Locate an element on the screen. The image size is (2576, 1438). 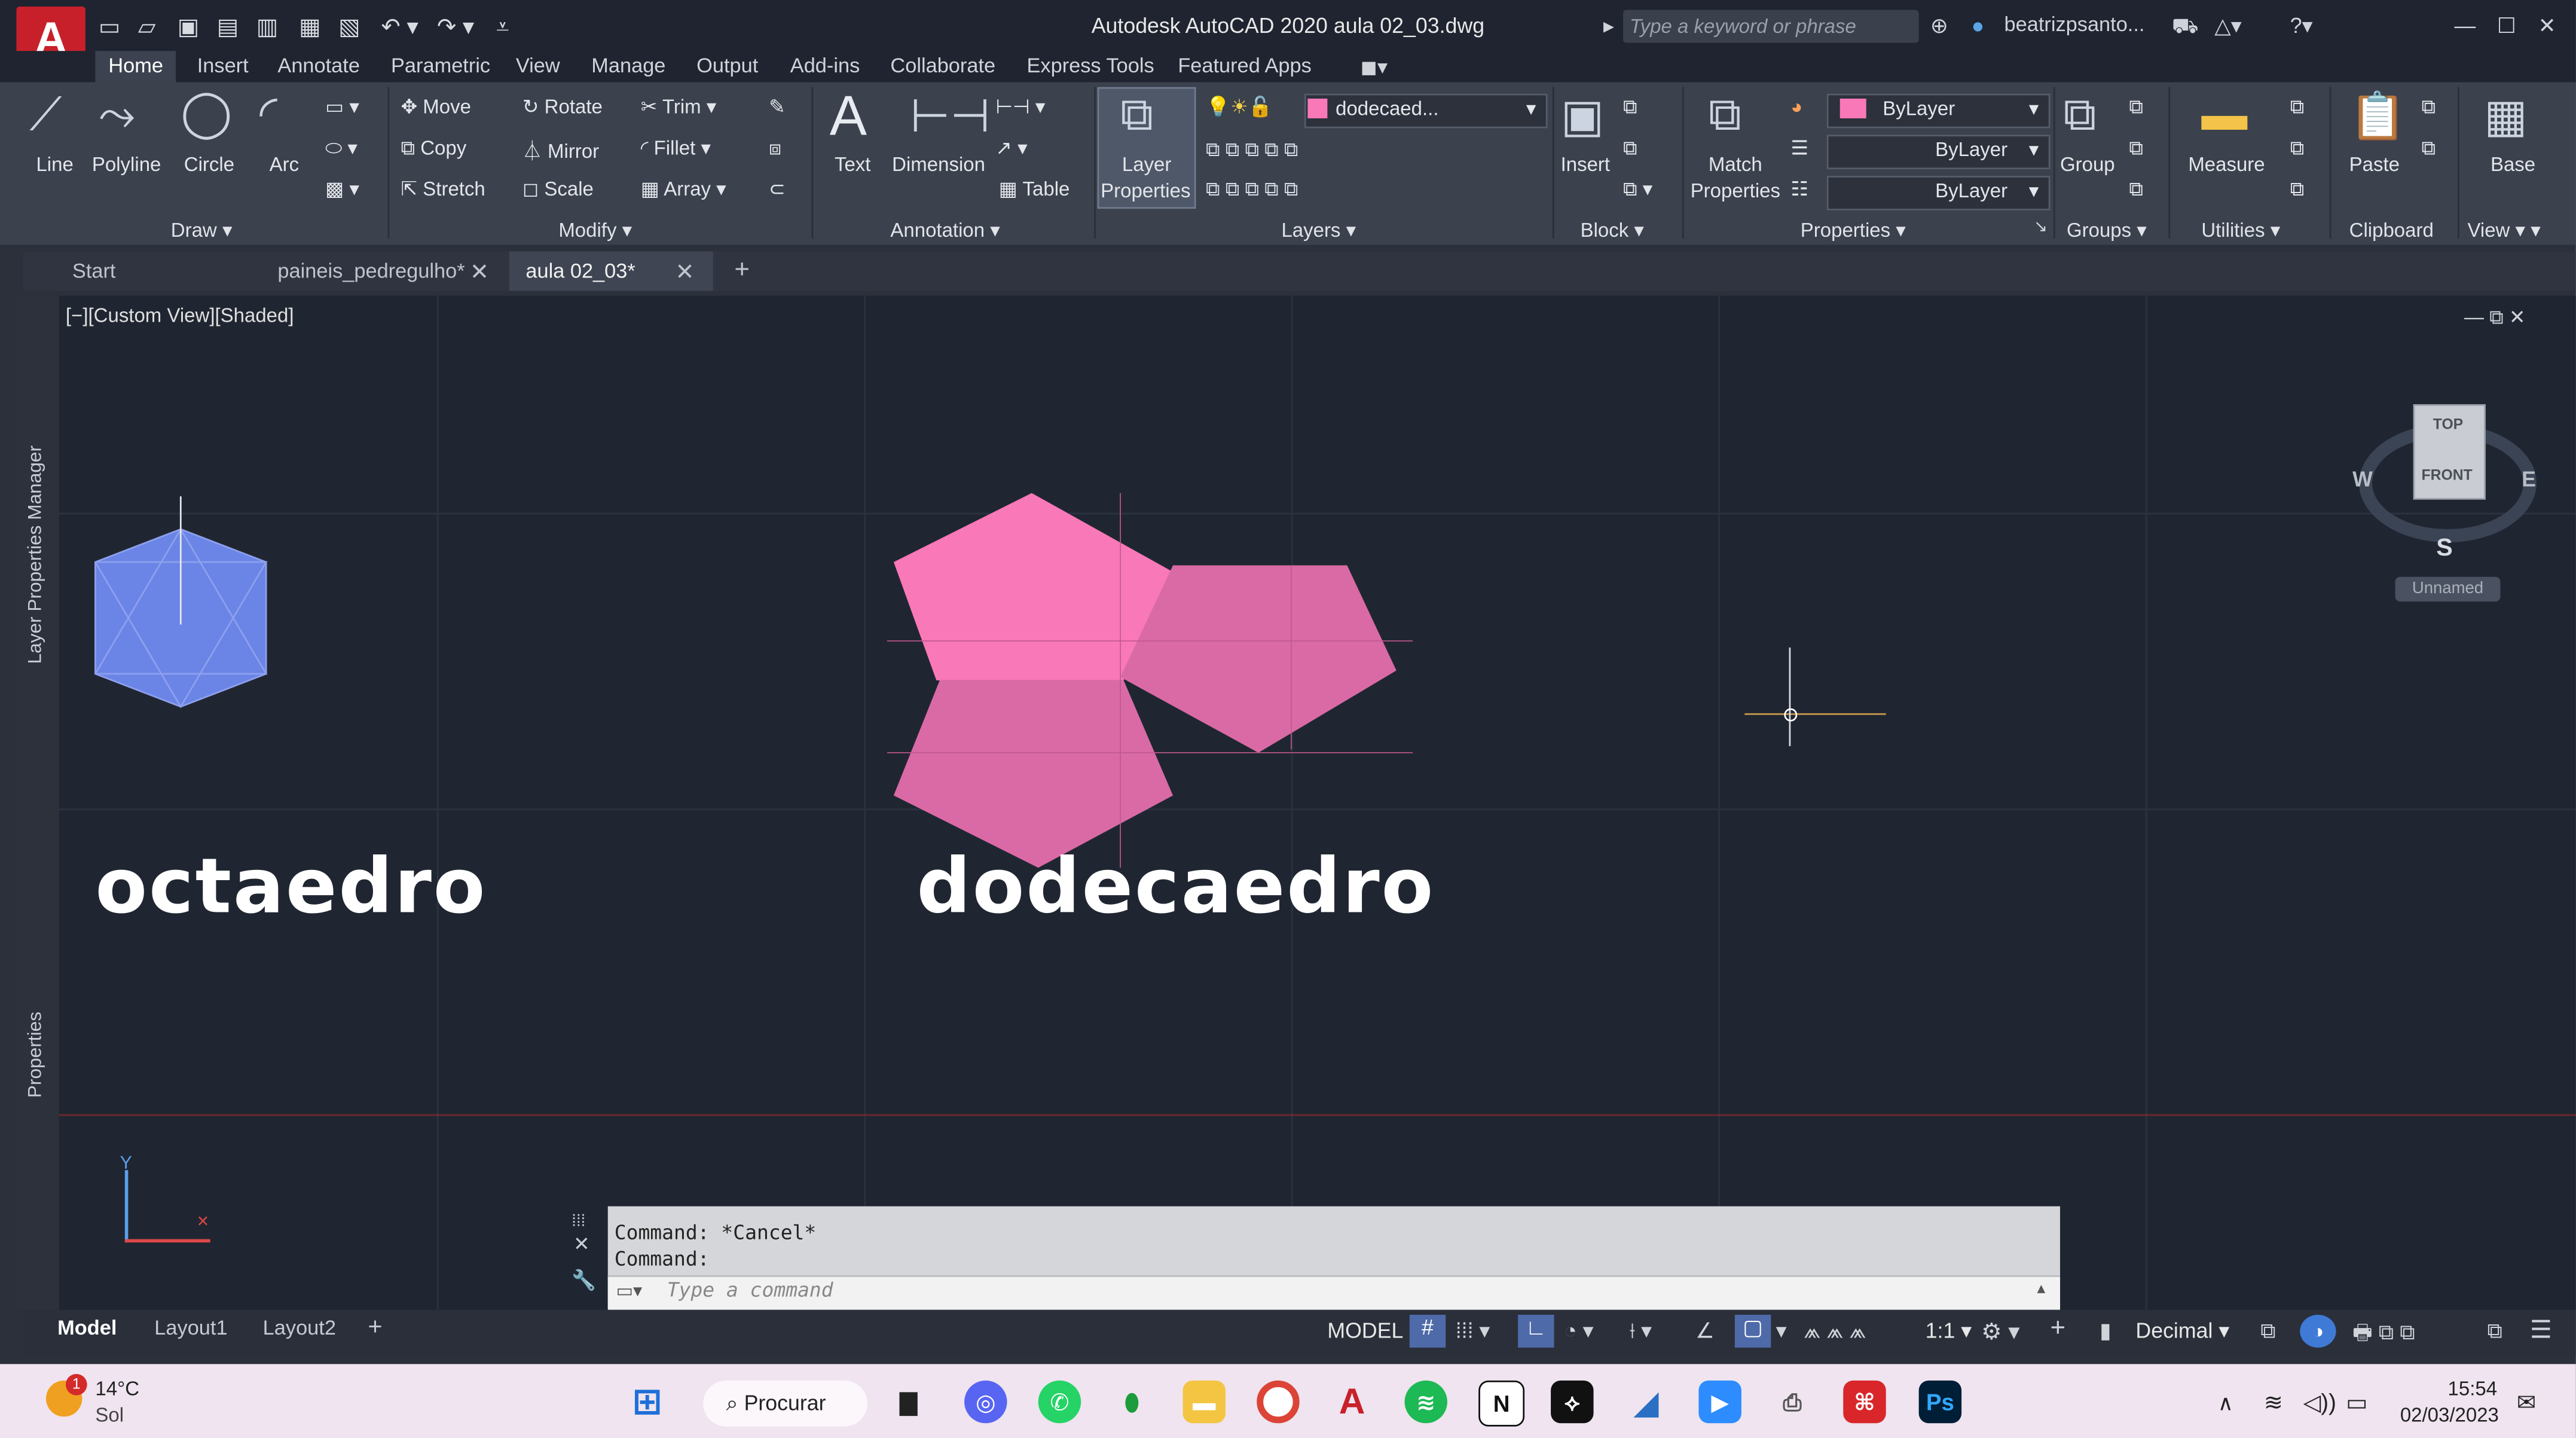
calculator-icon: ⧉ is located at coordinates (2297, 148).